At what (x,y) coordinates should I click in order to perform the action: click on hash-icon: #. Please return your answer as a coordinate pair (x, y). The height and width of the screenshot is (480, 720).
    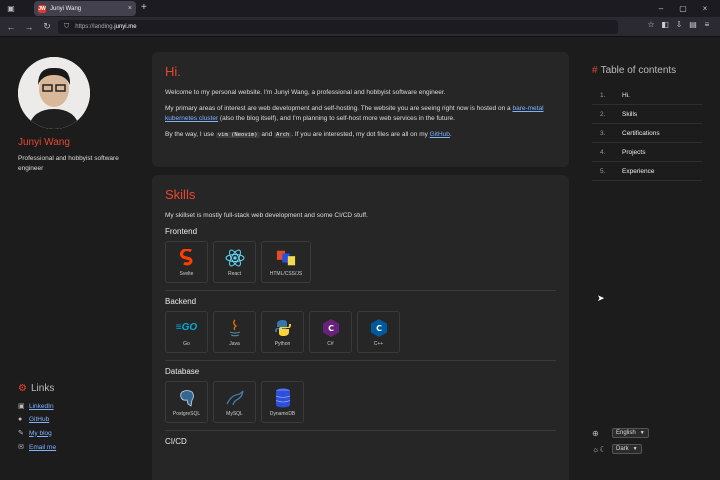
    Looking at the image, I should click on (595, 70).